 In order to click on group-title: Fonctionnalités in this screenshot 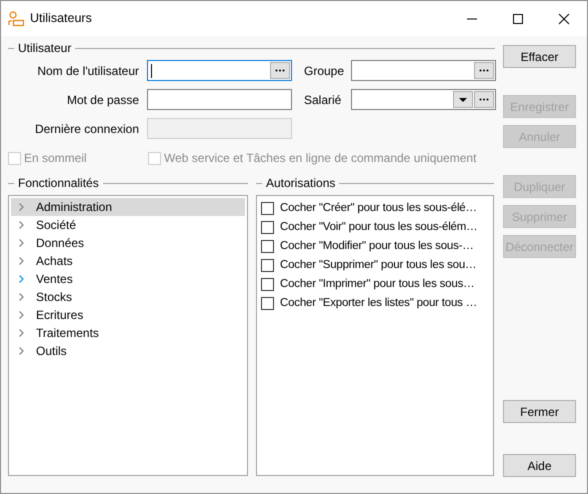, I will do `click(58, 183)`.